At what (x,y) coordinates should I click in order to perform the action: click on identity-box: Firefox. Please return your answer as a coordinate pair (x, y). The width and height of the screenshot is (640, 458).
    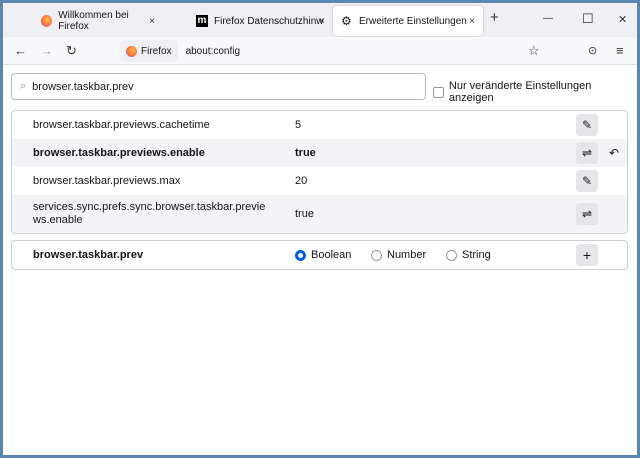
    Looking at the image, I should click on (149, 51).